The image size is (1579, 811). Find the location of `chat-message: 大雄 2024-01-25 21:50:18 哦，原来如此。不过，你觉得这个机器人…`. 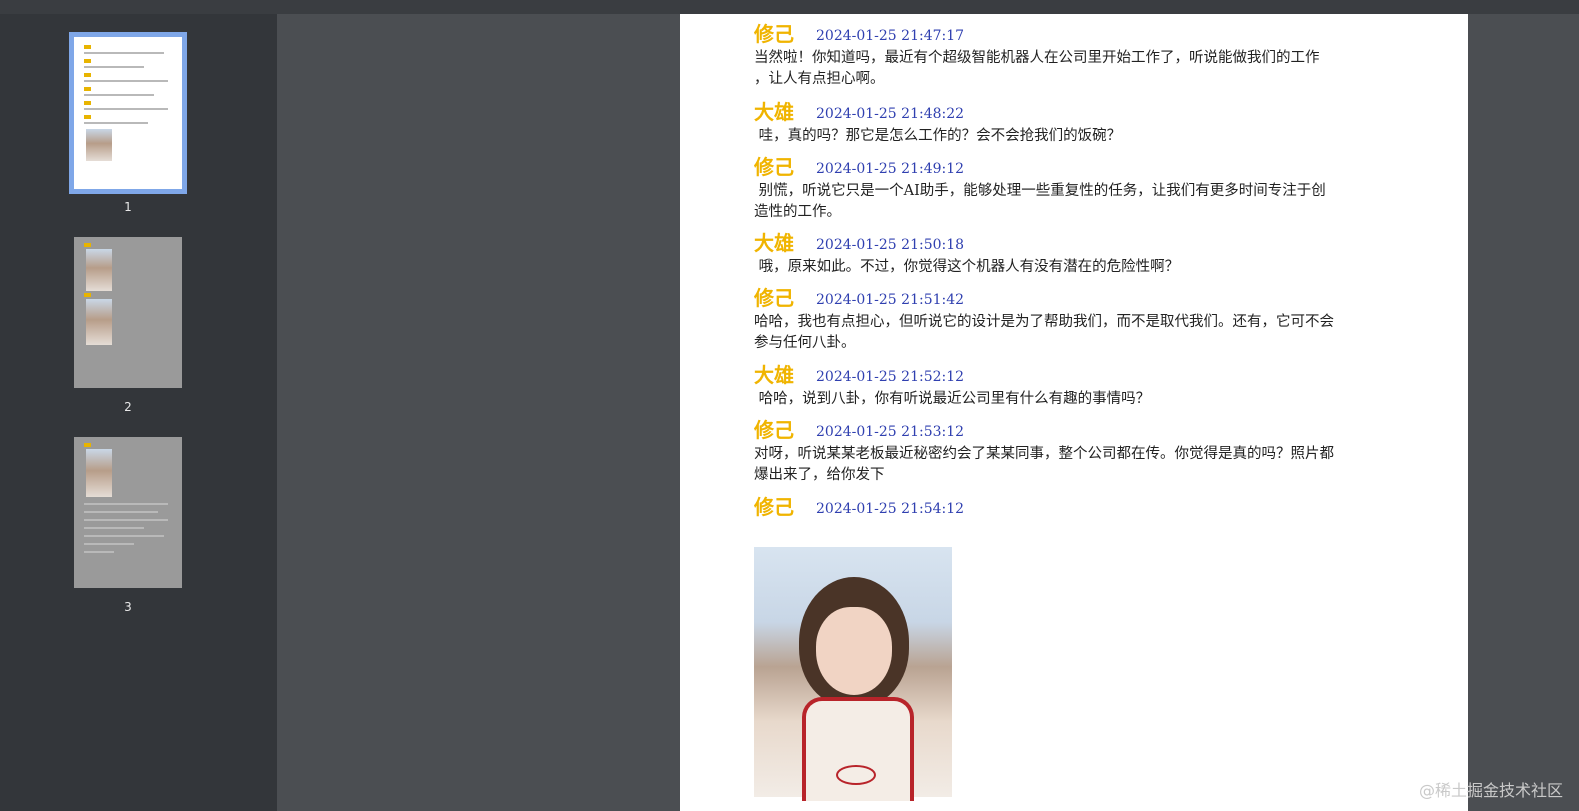

chat-message: 大雄 2024-01-25 21:50:18 哦，原来如此。不过，你觉得这个机器人… is located at coordinates (1079, 254).